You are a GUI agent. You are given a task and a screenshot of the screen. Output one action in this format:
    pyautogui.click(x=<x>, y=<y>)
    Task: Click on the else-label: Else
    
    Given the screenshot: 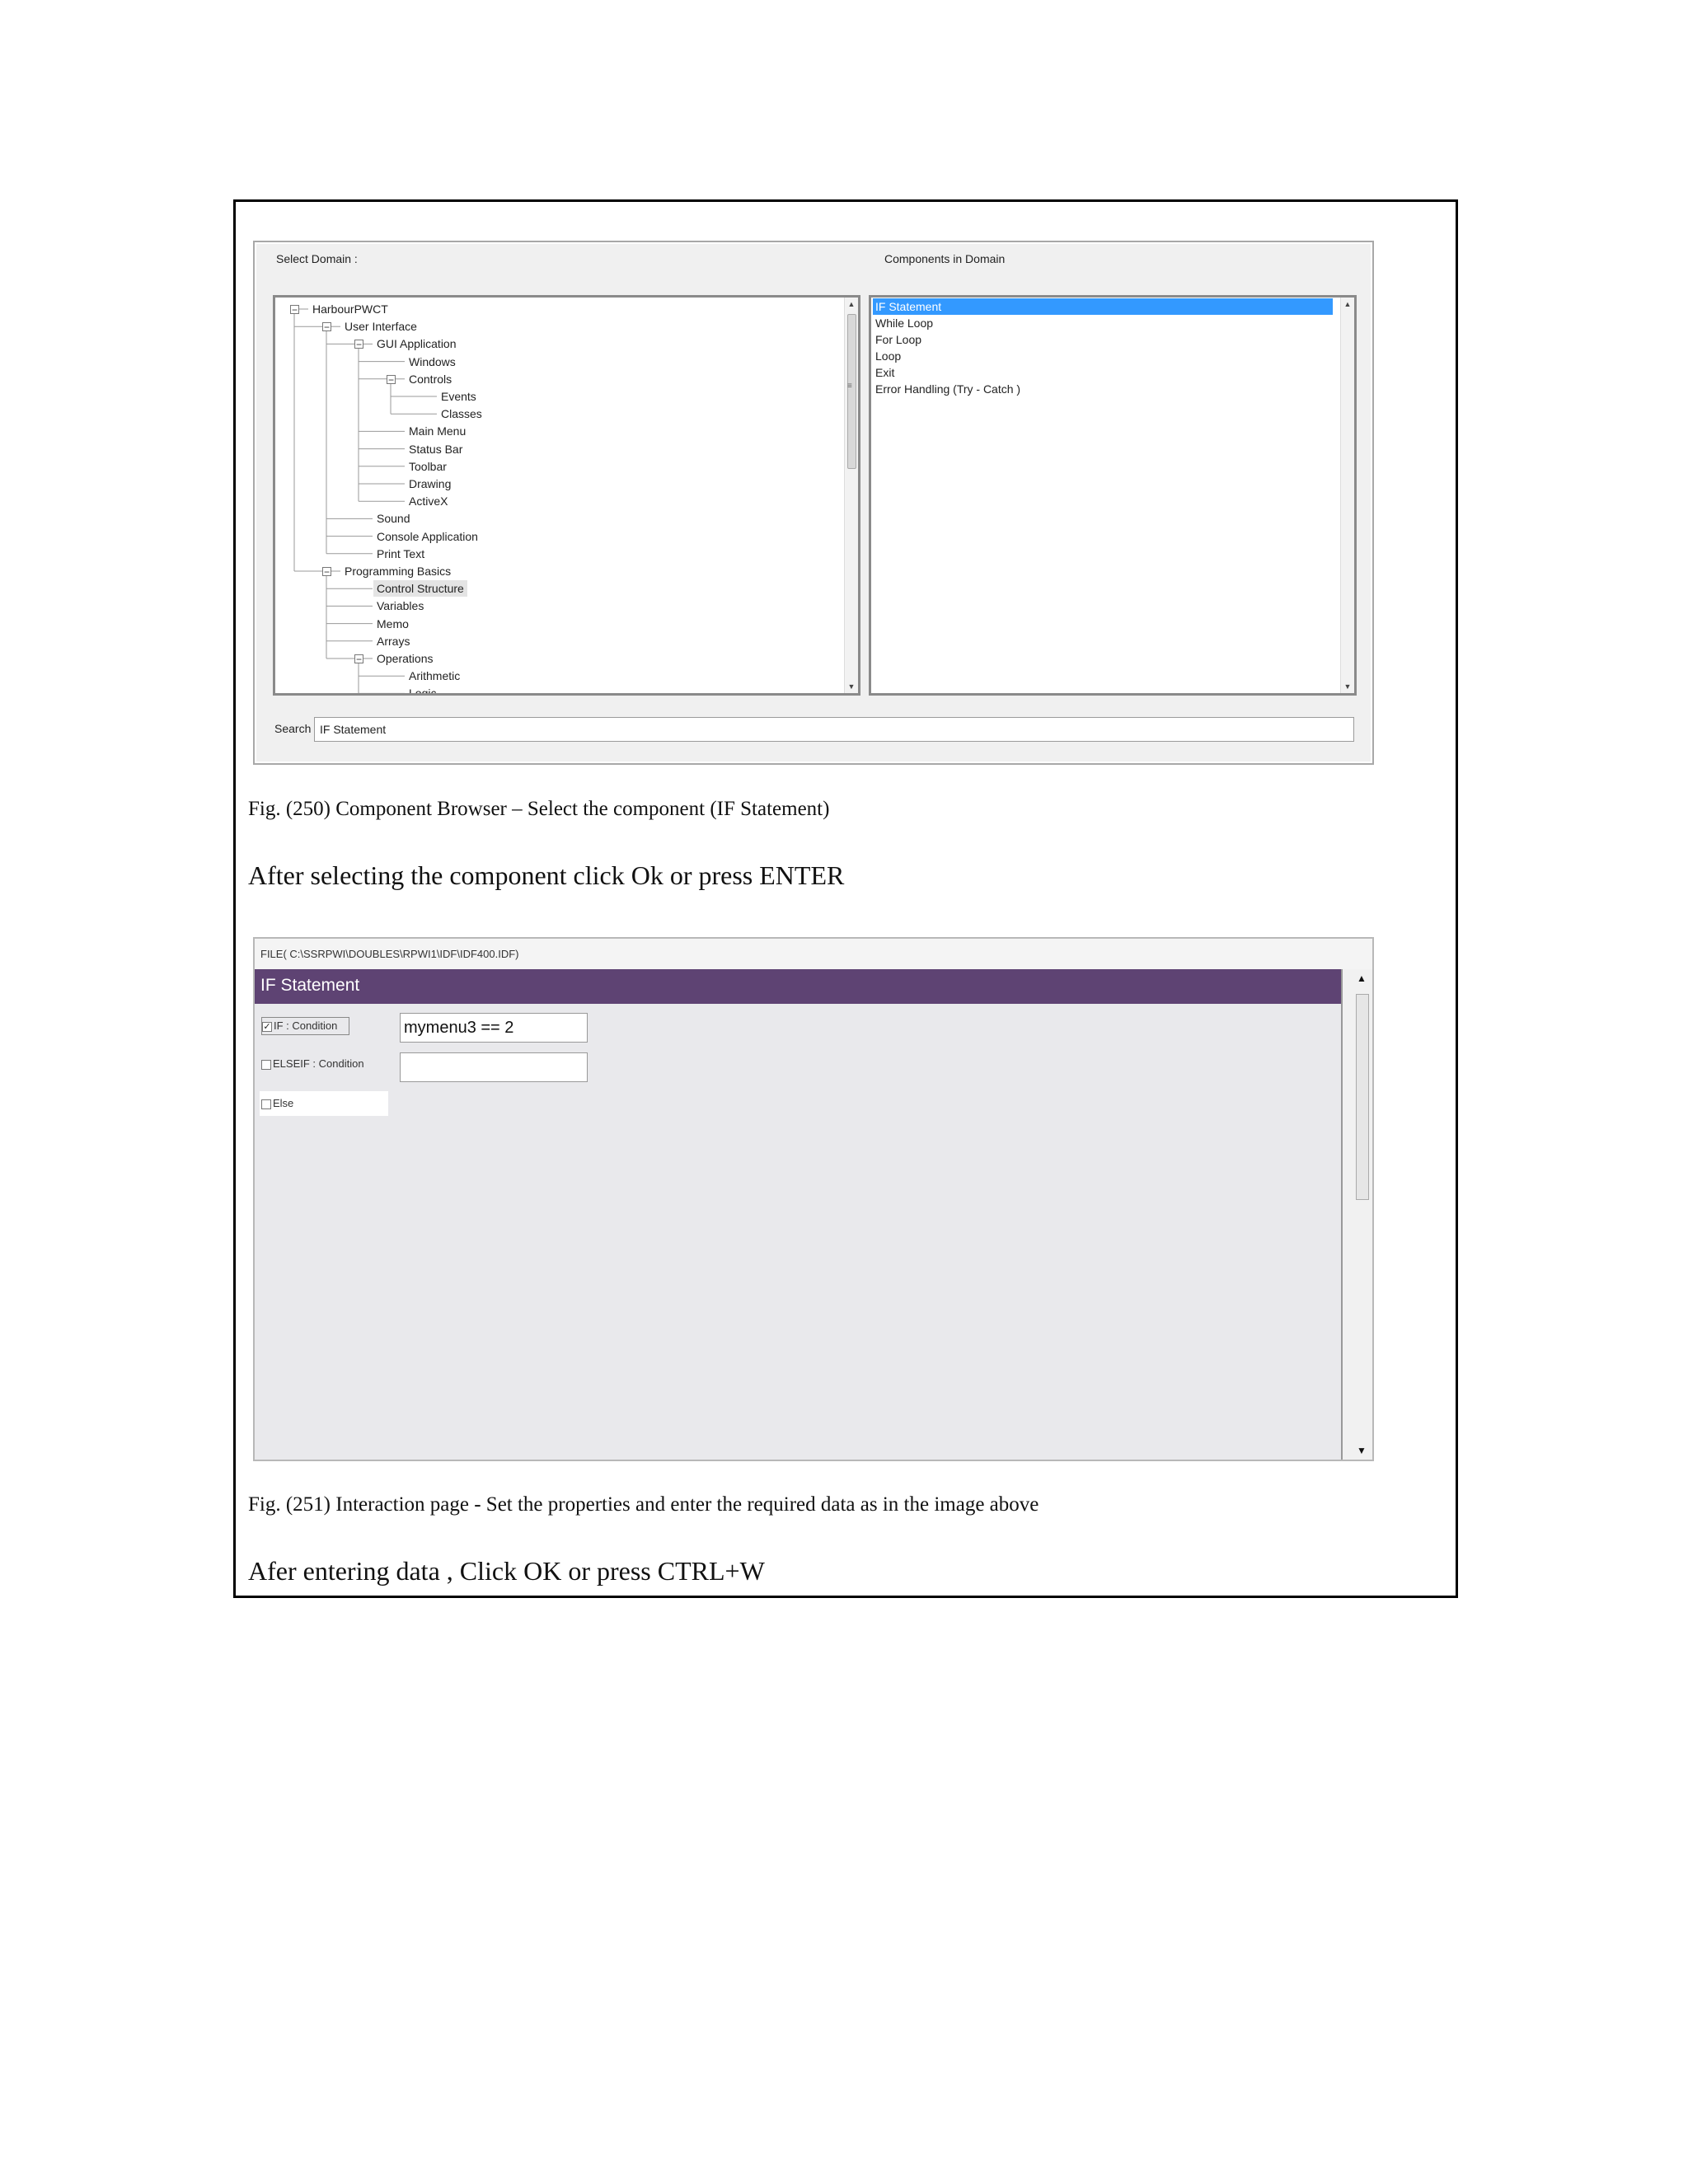 What is the action you would take?
    pyautogui.click(x=283, y=1103)
    